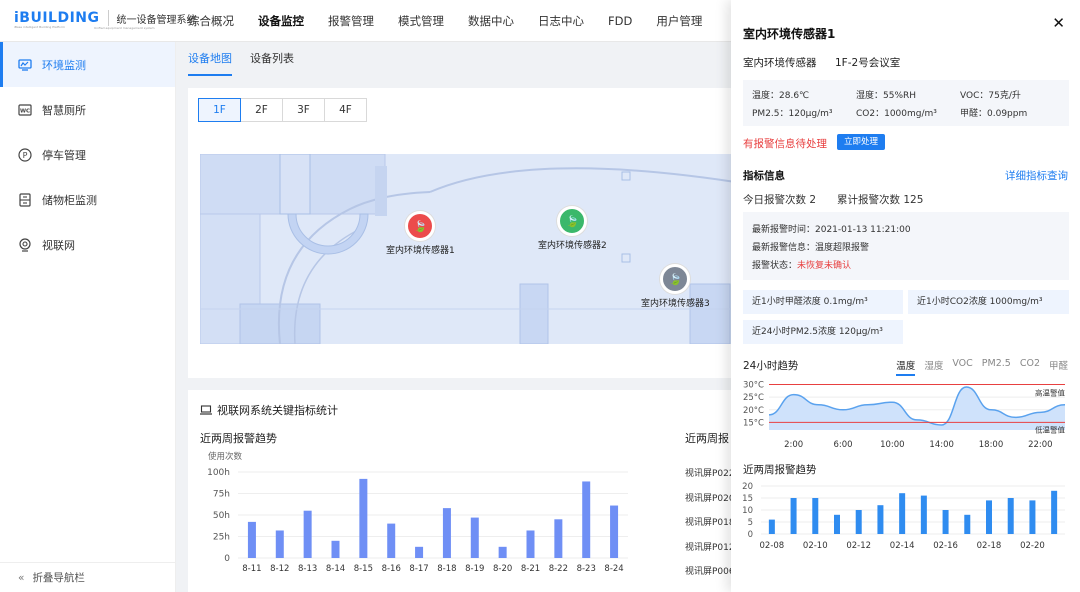 The width and height of the screenshot is (1080, 592). I want to click on x-tick-label: 10:00, so click(892, 445).